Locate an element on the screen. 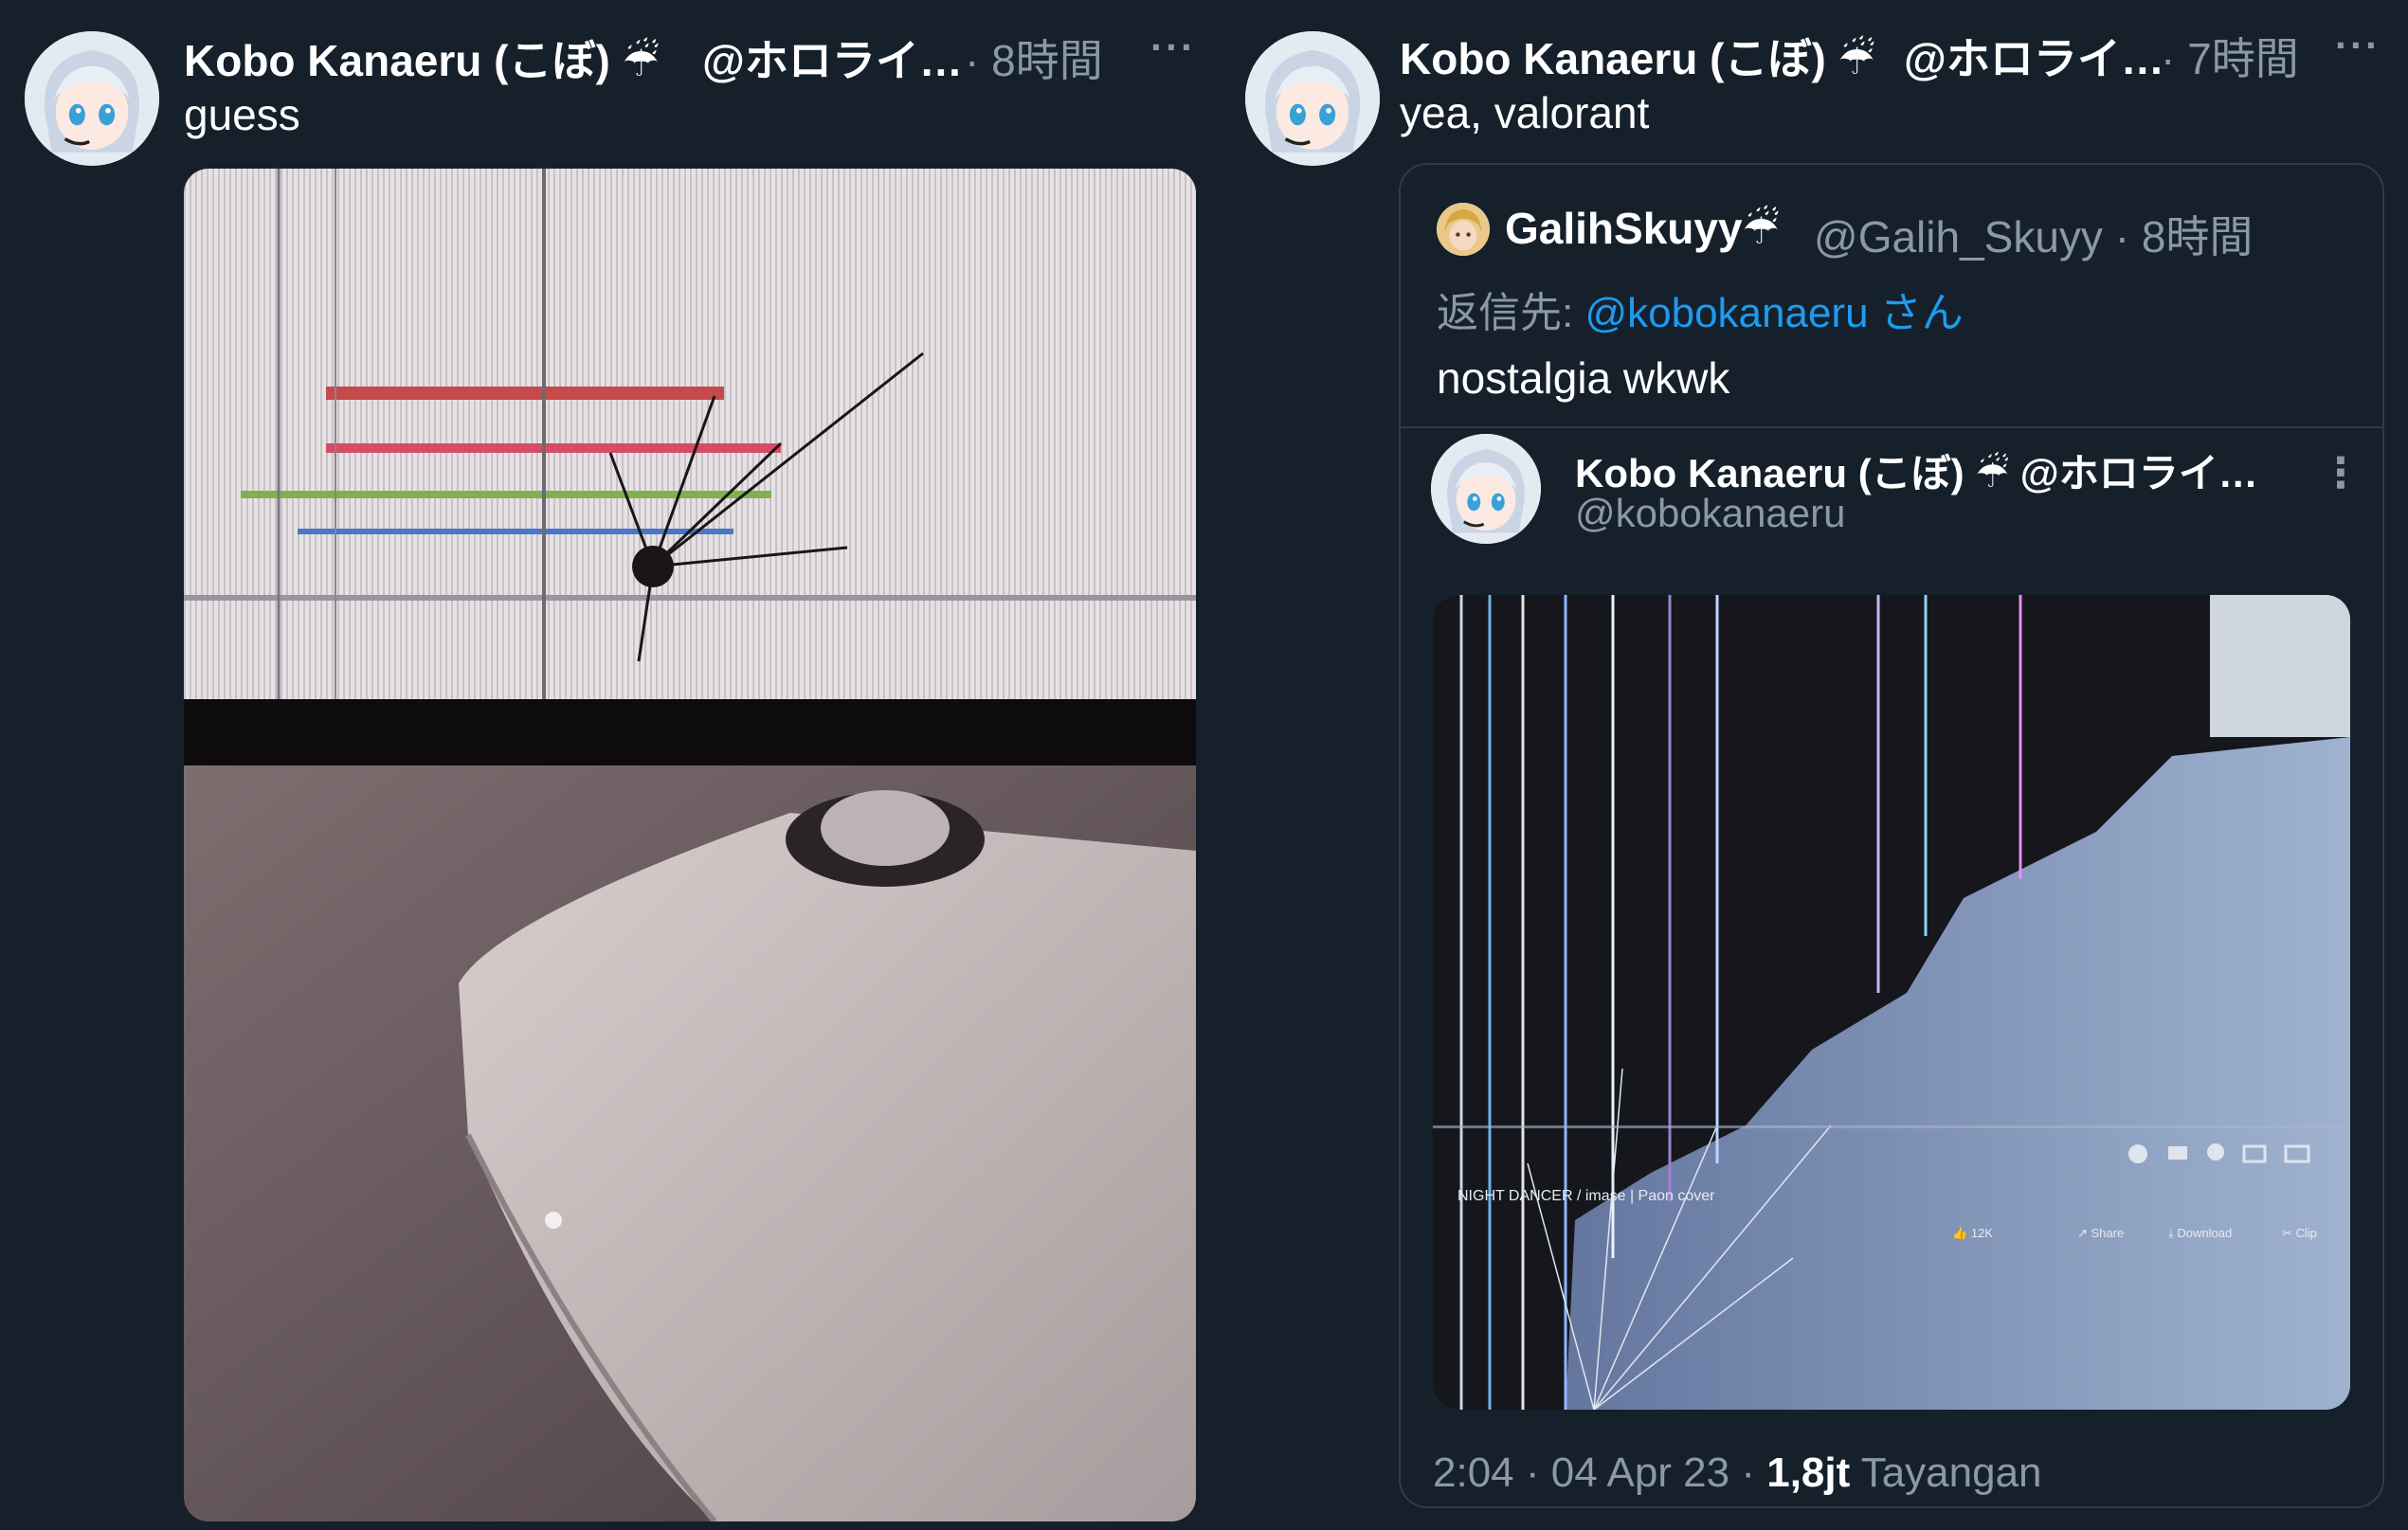 The width and height of the screenshot is (2408, 1530). video-share-button: ↗ Share is located at coordinates (2101, 1233).